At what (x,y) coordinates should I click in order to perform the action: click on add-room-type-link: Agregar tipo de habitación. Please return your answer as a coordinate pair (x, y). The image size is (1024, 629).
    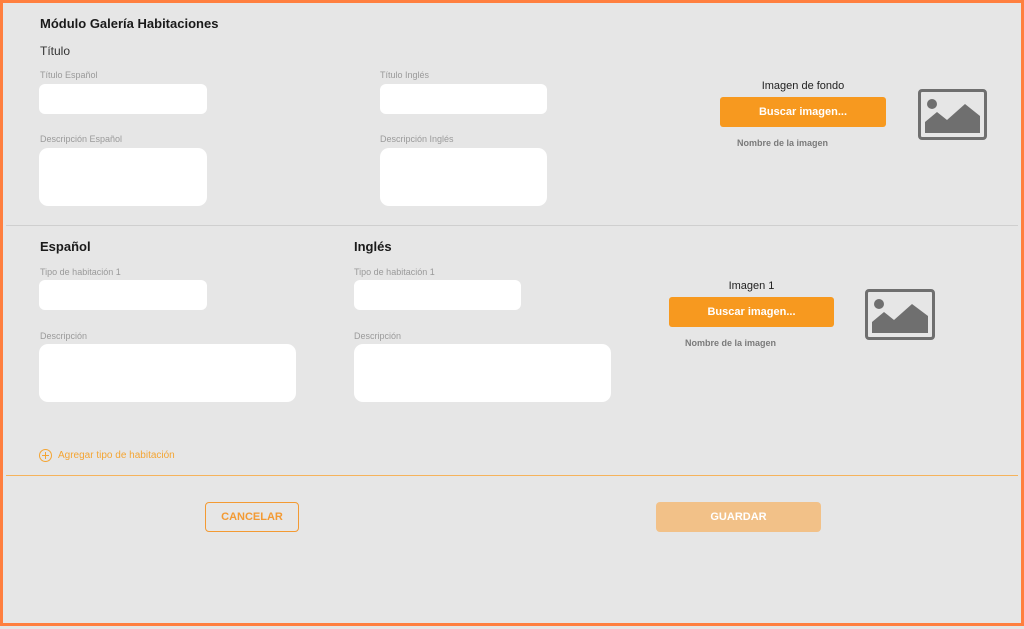
    Looking at the image, I should click on (107, 455).